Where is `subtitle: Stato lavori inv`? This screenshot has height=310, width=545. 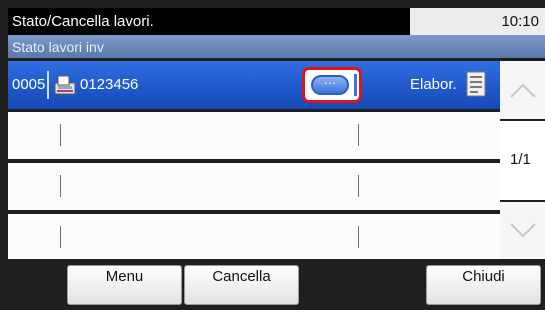 subtitle: Stato lavori inv is located at coordinates (58, 47).